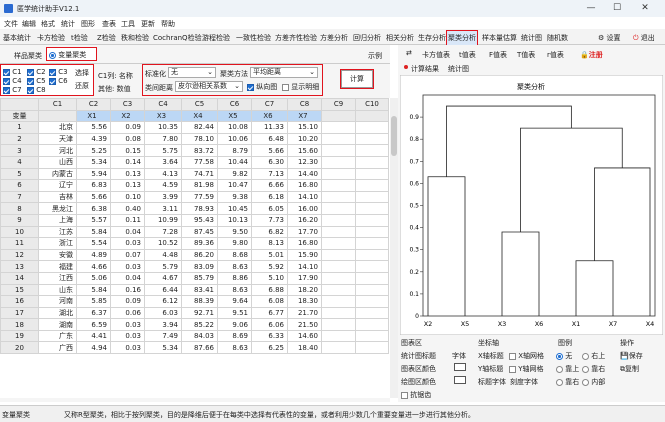 Image resolution: width=665 pixels, height=422 pixels. Describe the element at coordinates (93, 324) in the screenshot. I see `table-cell: 6.59` at that location.